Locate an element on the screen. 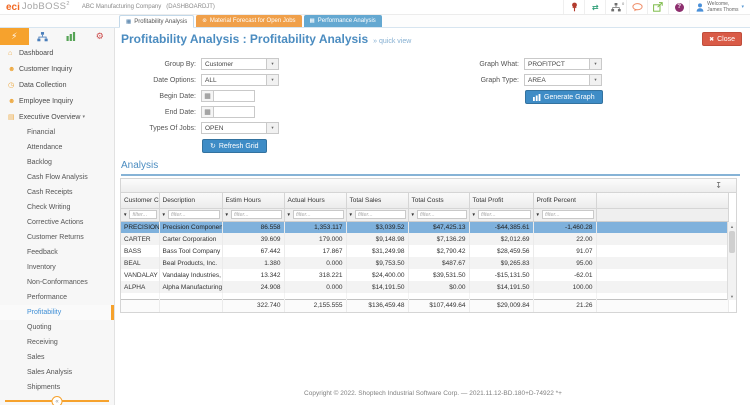 Image resolution: width=750 pixels, height=405 pixels. sidebar-item-receiving: Receiving is located at coordinates (57, 342).